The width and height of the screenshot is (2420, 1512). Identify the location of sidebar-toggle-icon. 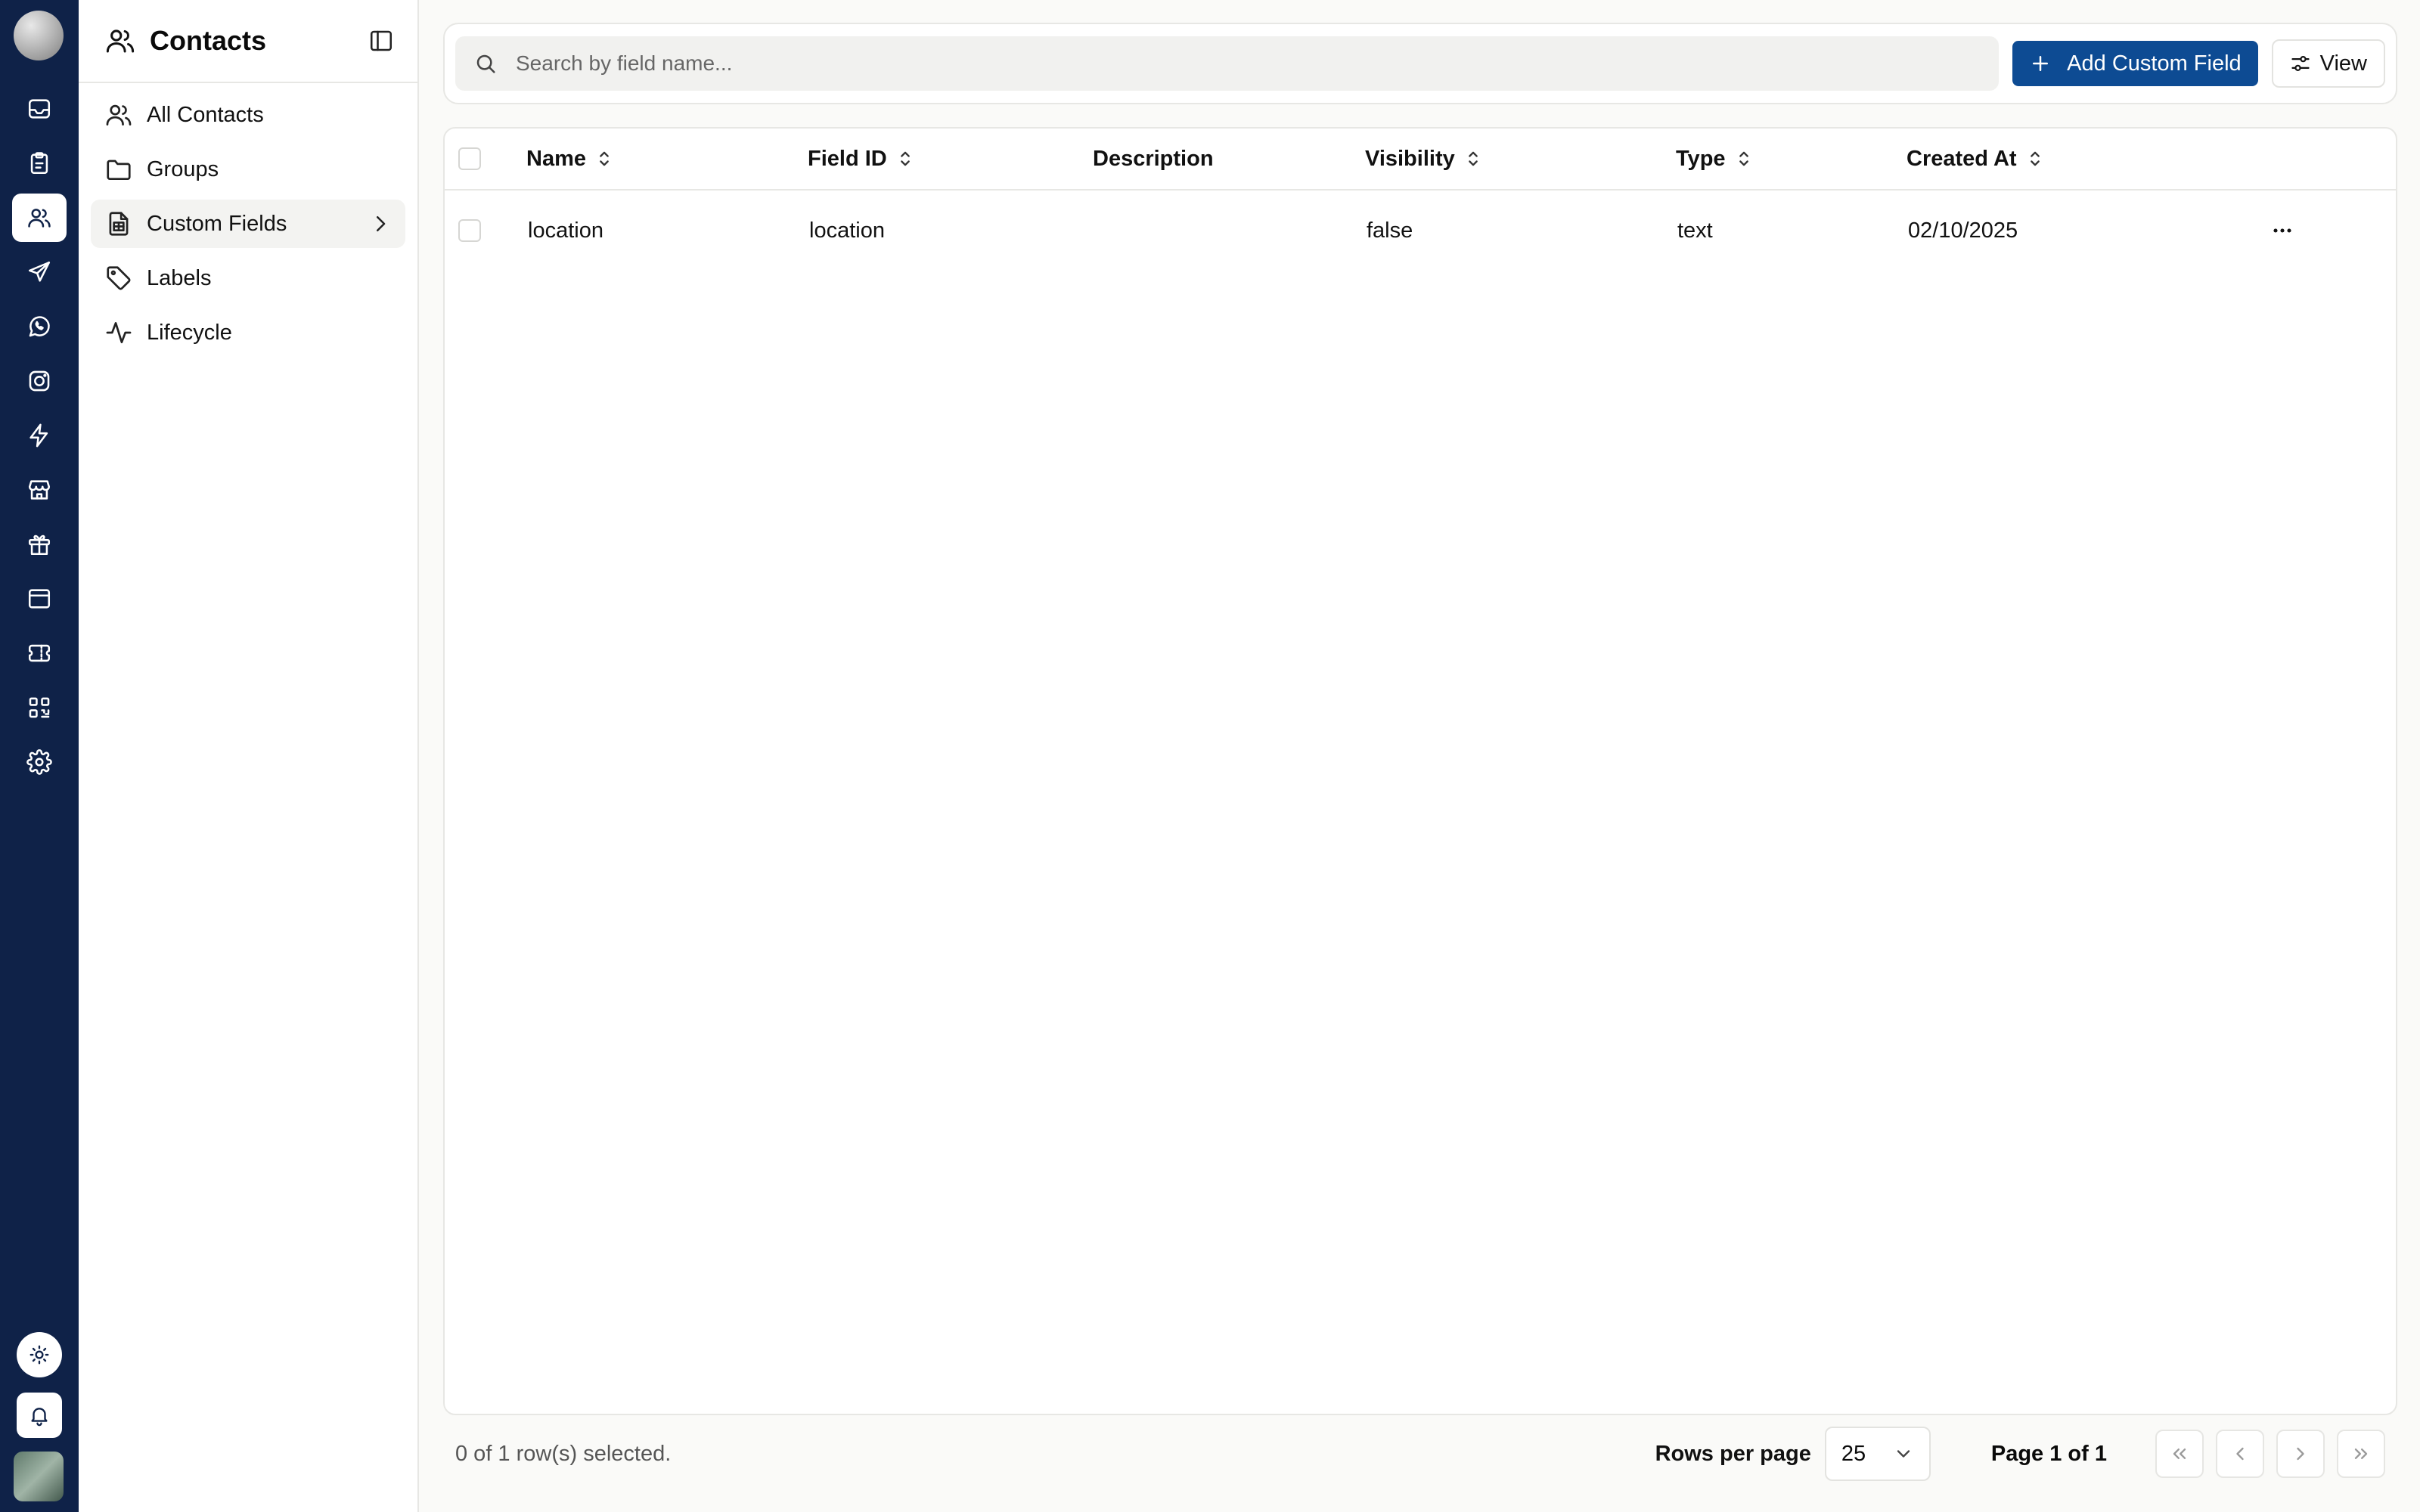
(381, 40).